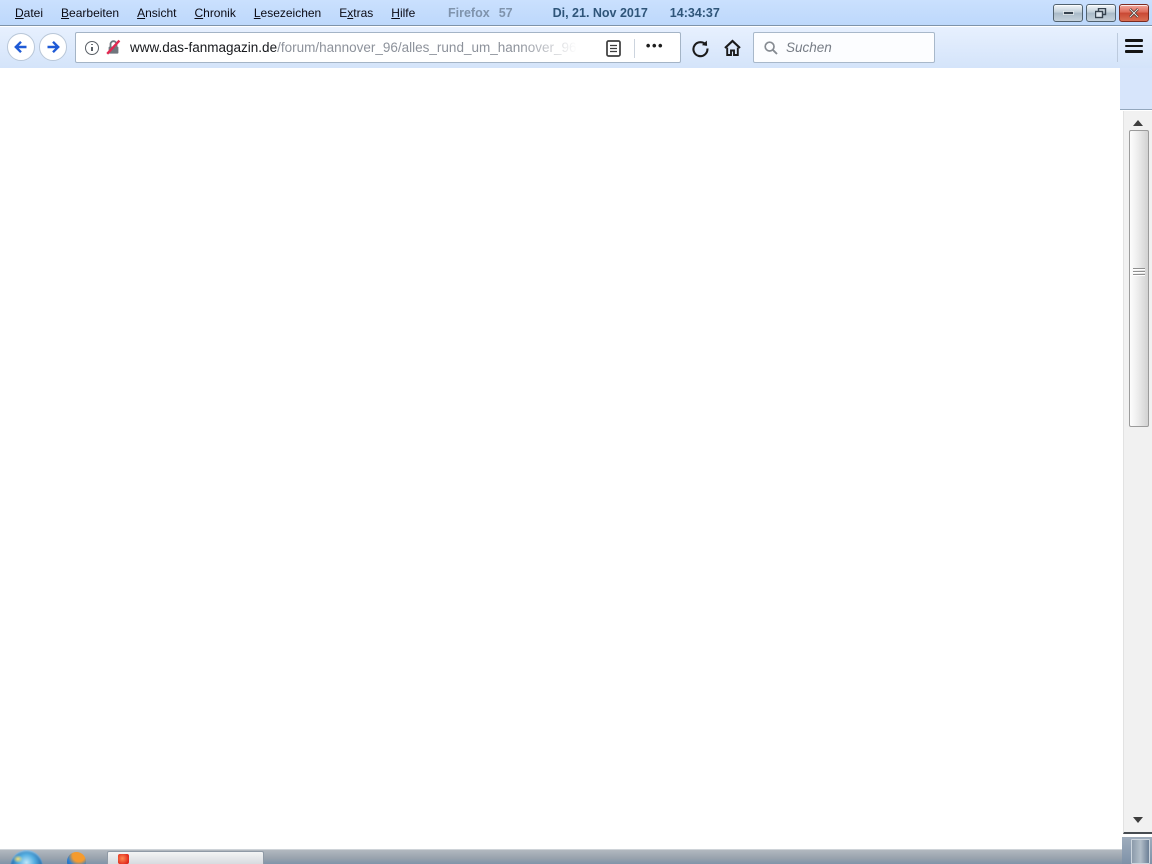 The image size is (1152, 864). I want to click on home-button, so click(732, 48).